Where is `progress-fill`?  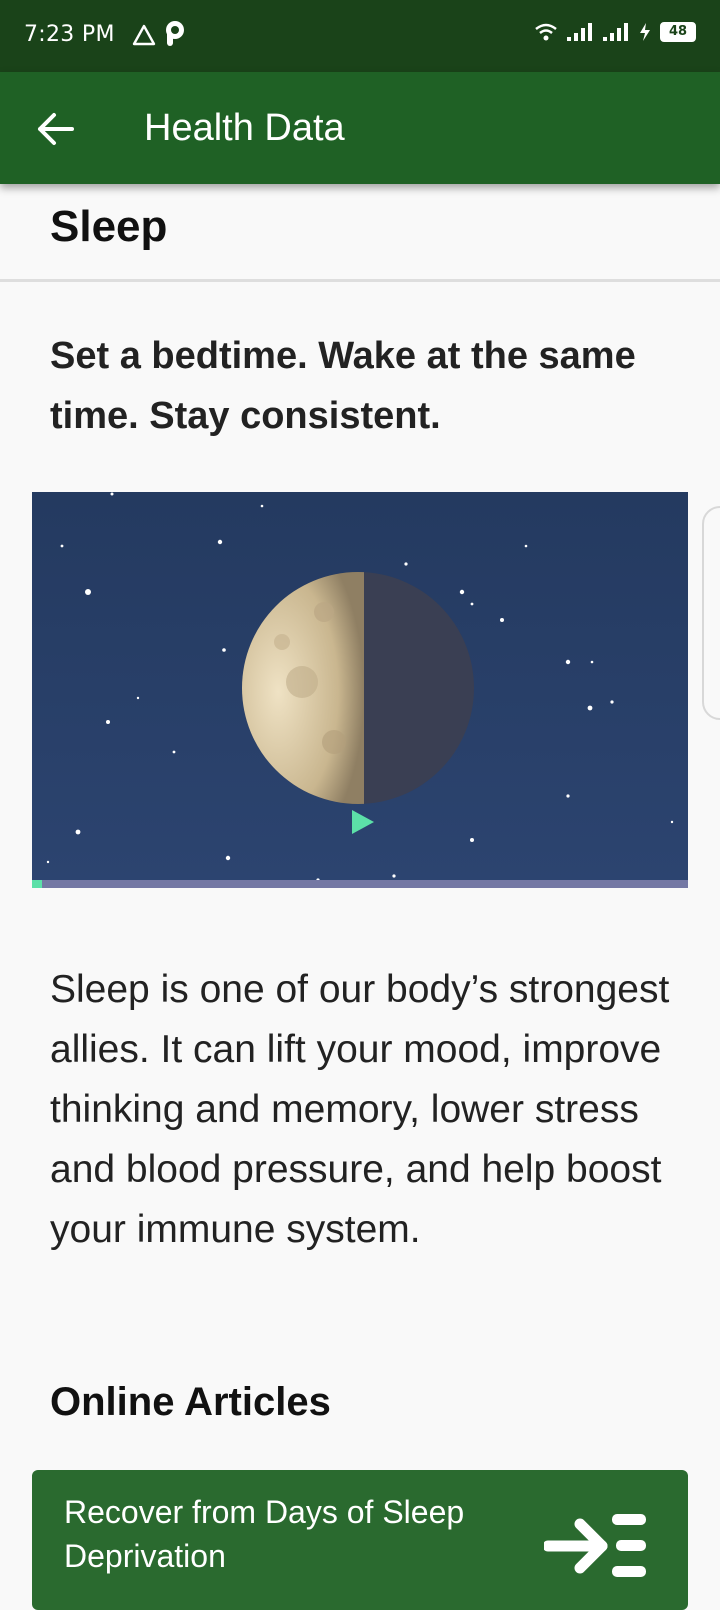 progress-fill is located at coordinates (37, 884).